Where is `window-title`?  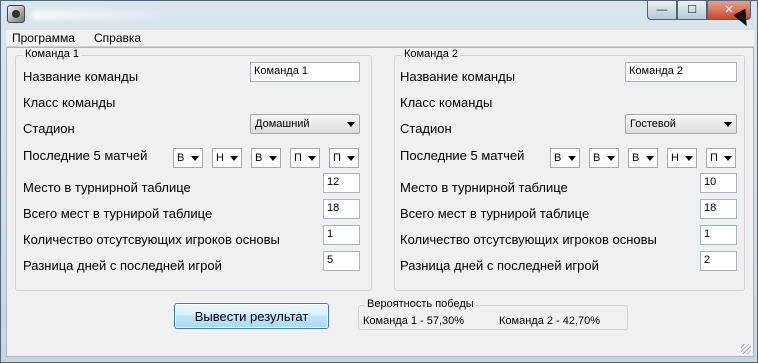 window-title is located at coordinates (96, 15).